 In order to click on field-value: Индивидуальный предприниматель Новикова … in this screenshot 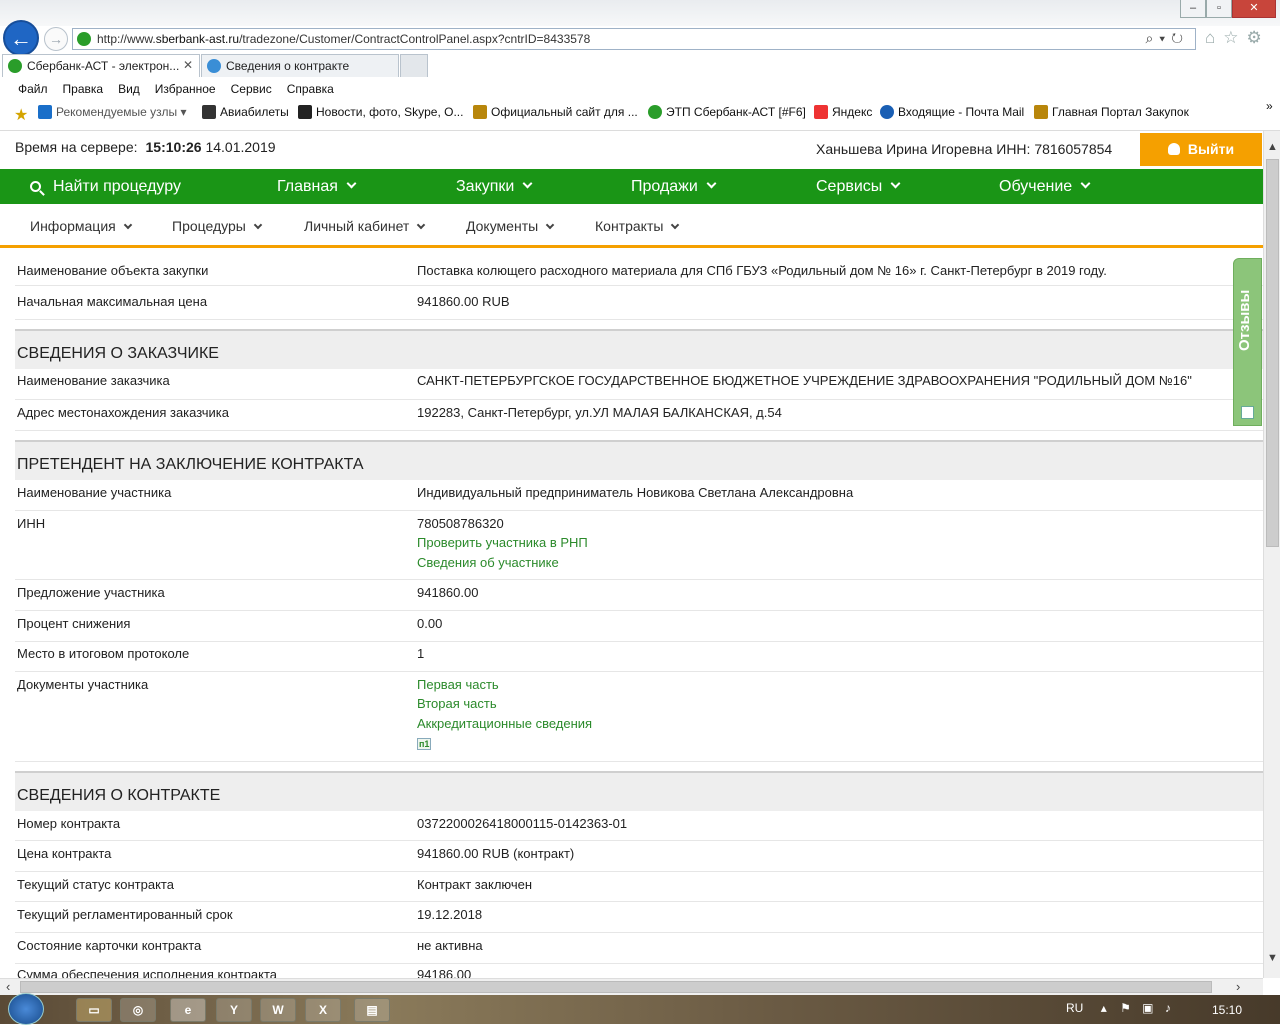, I will do `click(635, 492)`.